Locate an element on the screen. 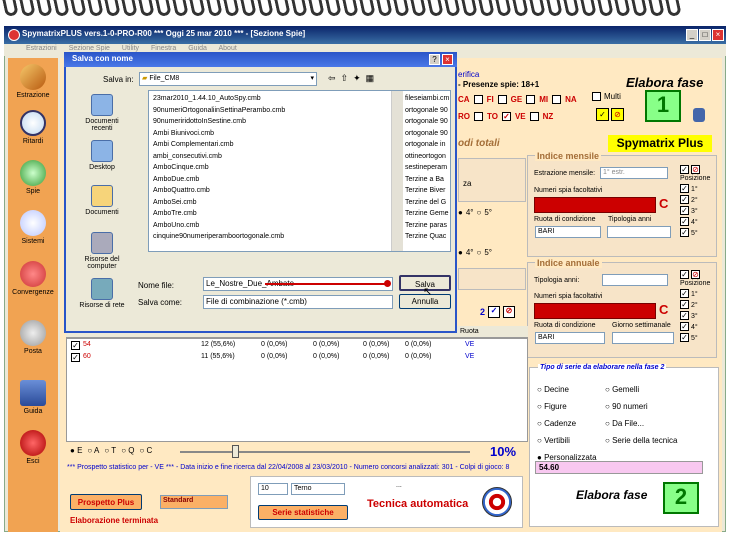 This screenshot has height=538, width=736. pos-mensile-2: ✓ 2° is located at coordinates (695, 200).